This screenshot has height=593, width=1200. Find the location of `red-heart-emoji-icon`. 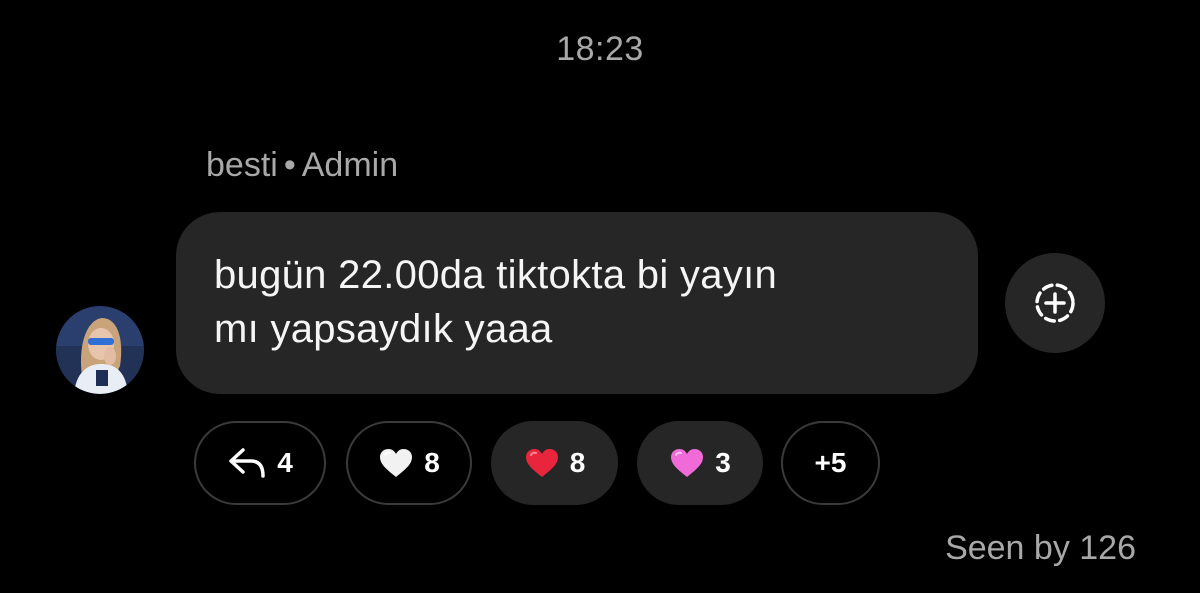

red-heart-emoji-icon is located at coordinates (542, 463).